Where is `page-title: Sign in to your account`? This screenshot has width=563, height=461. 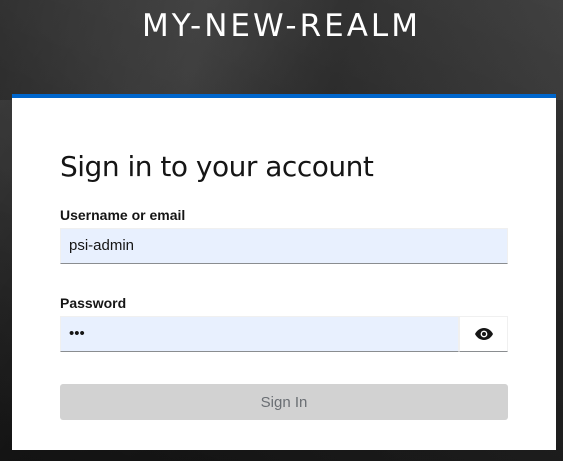
page-title: Sign in to your account is located at coordinates (217, 166).